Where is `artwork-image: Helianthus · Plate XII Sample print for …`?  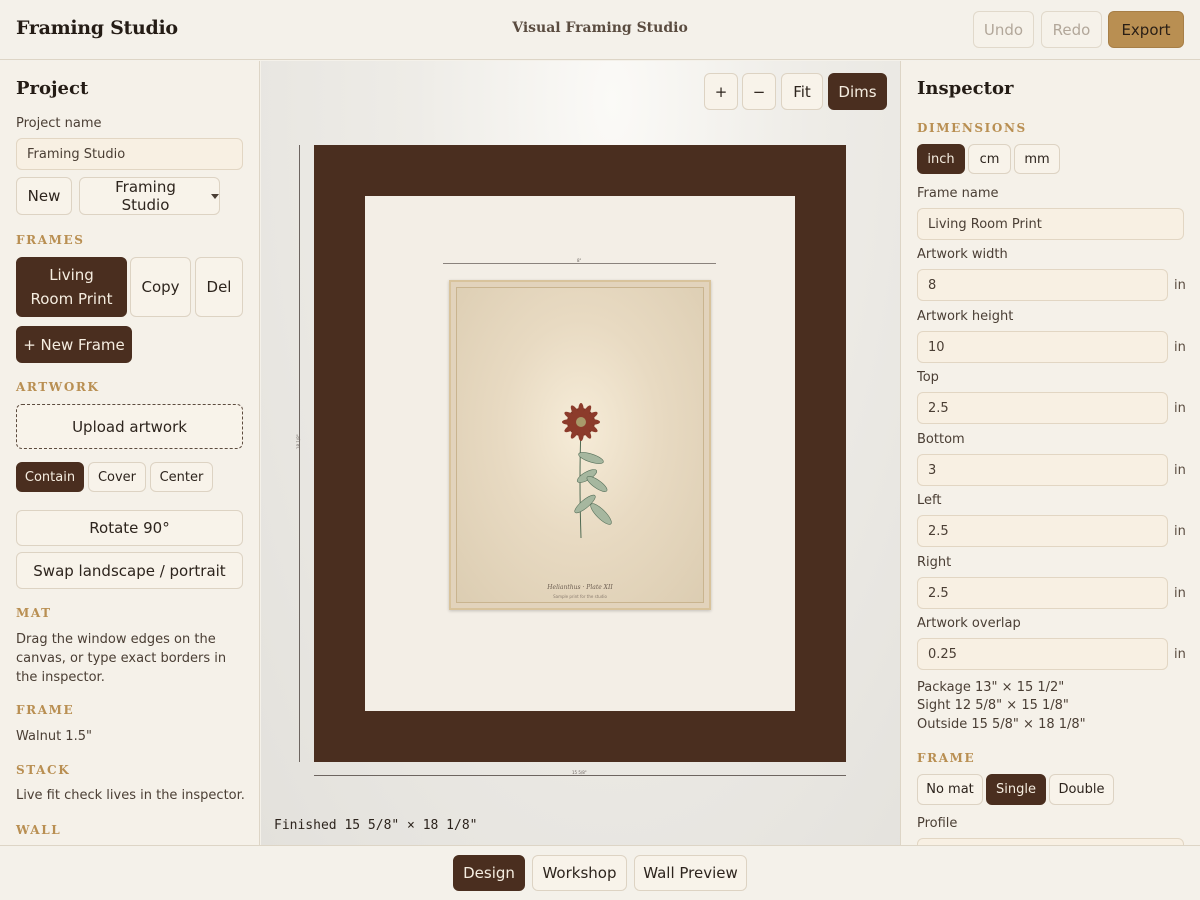 artwork-image: Helianthus · Plate XII Sample print for … is located at coordinates (580, 445).